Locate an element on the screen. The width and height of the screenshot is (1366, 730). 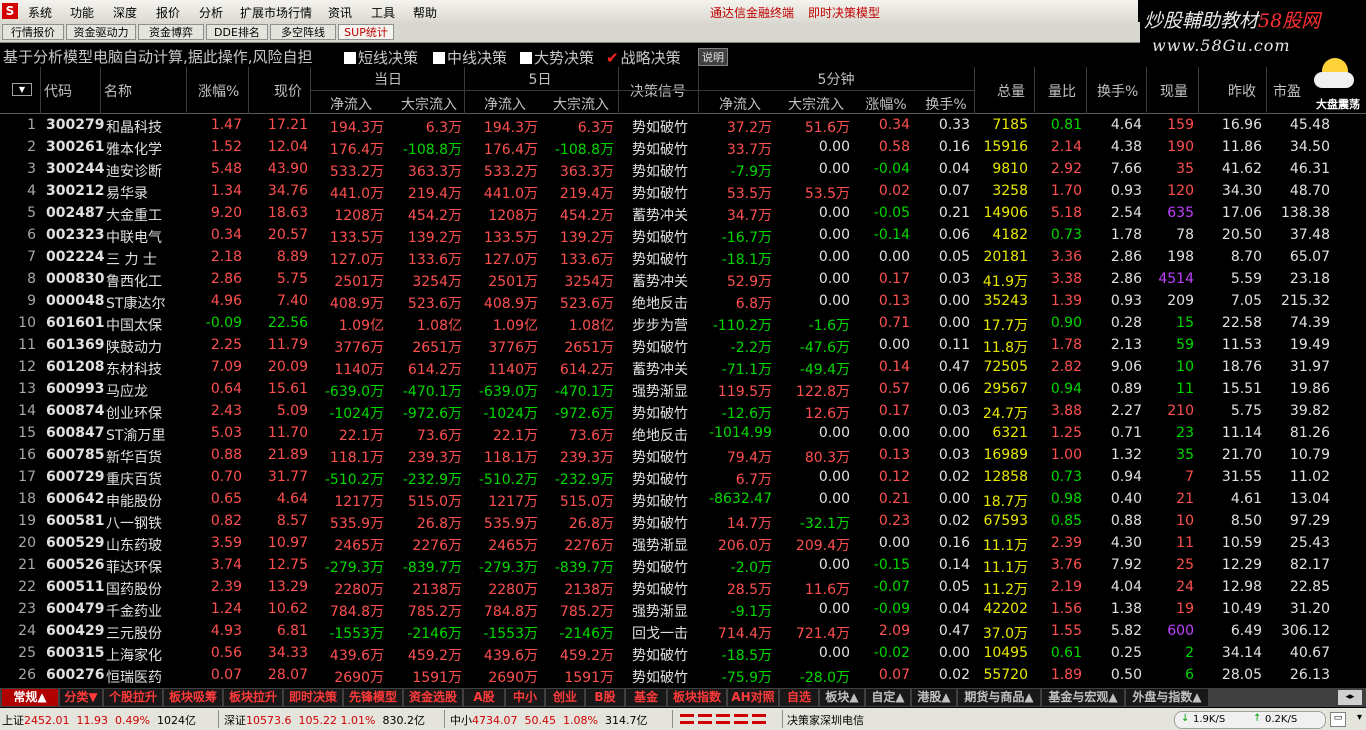
col-change: 涨幅% is located at coordinates (218, 91).